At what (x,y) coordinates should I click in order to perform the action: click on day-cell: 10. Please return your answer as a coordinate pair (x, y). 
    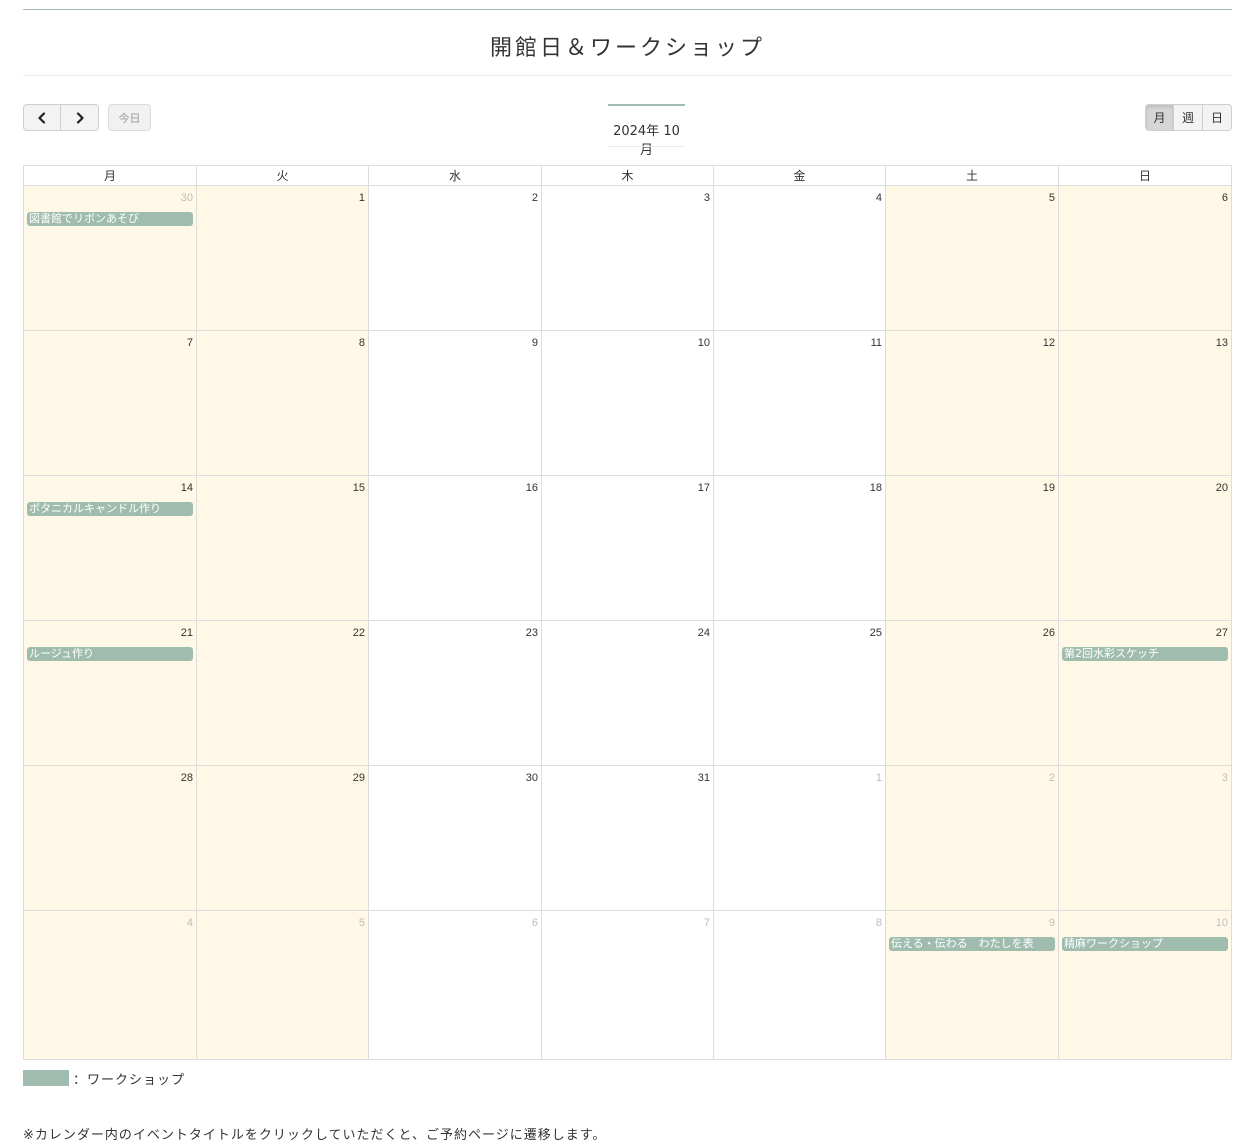
    Looking at the image, I should click on (628, 403).